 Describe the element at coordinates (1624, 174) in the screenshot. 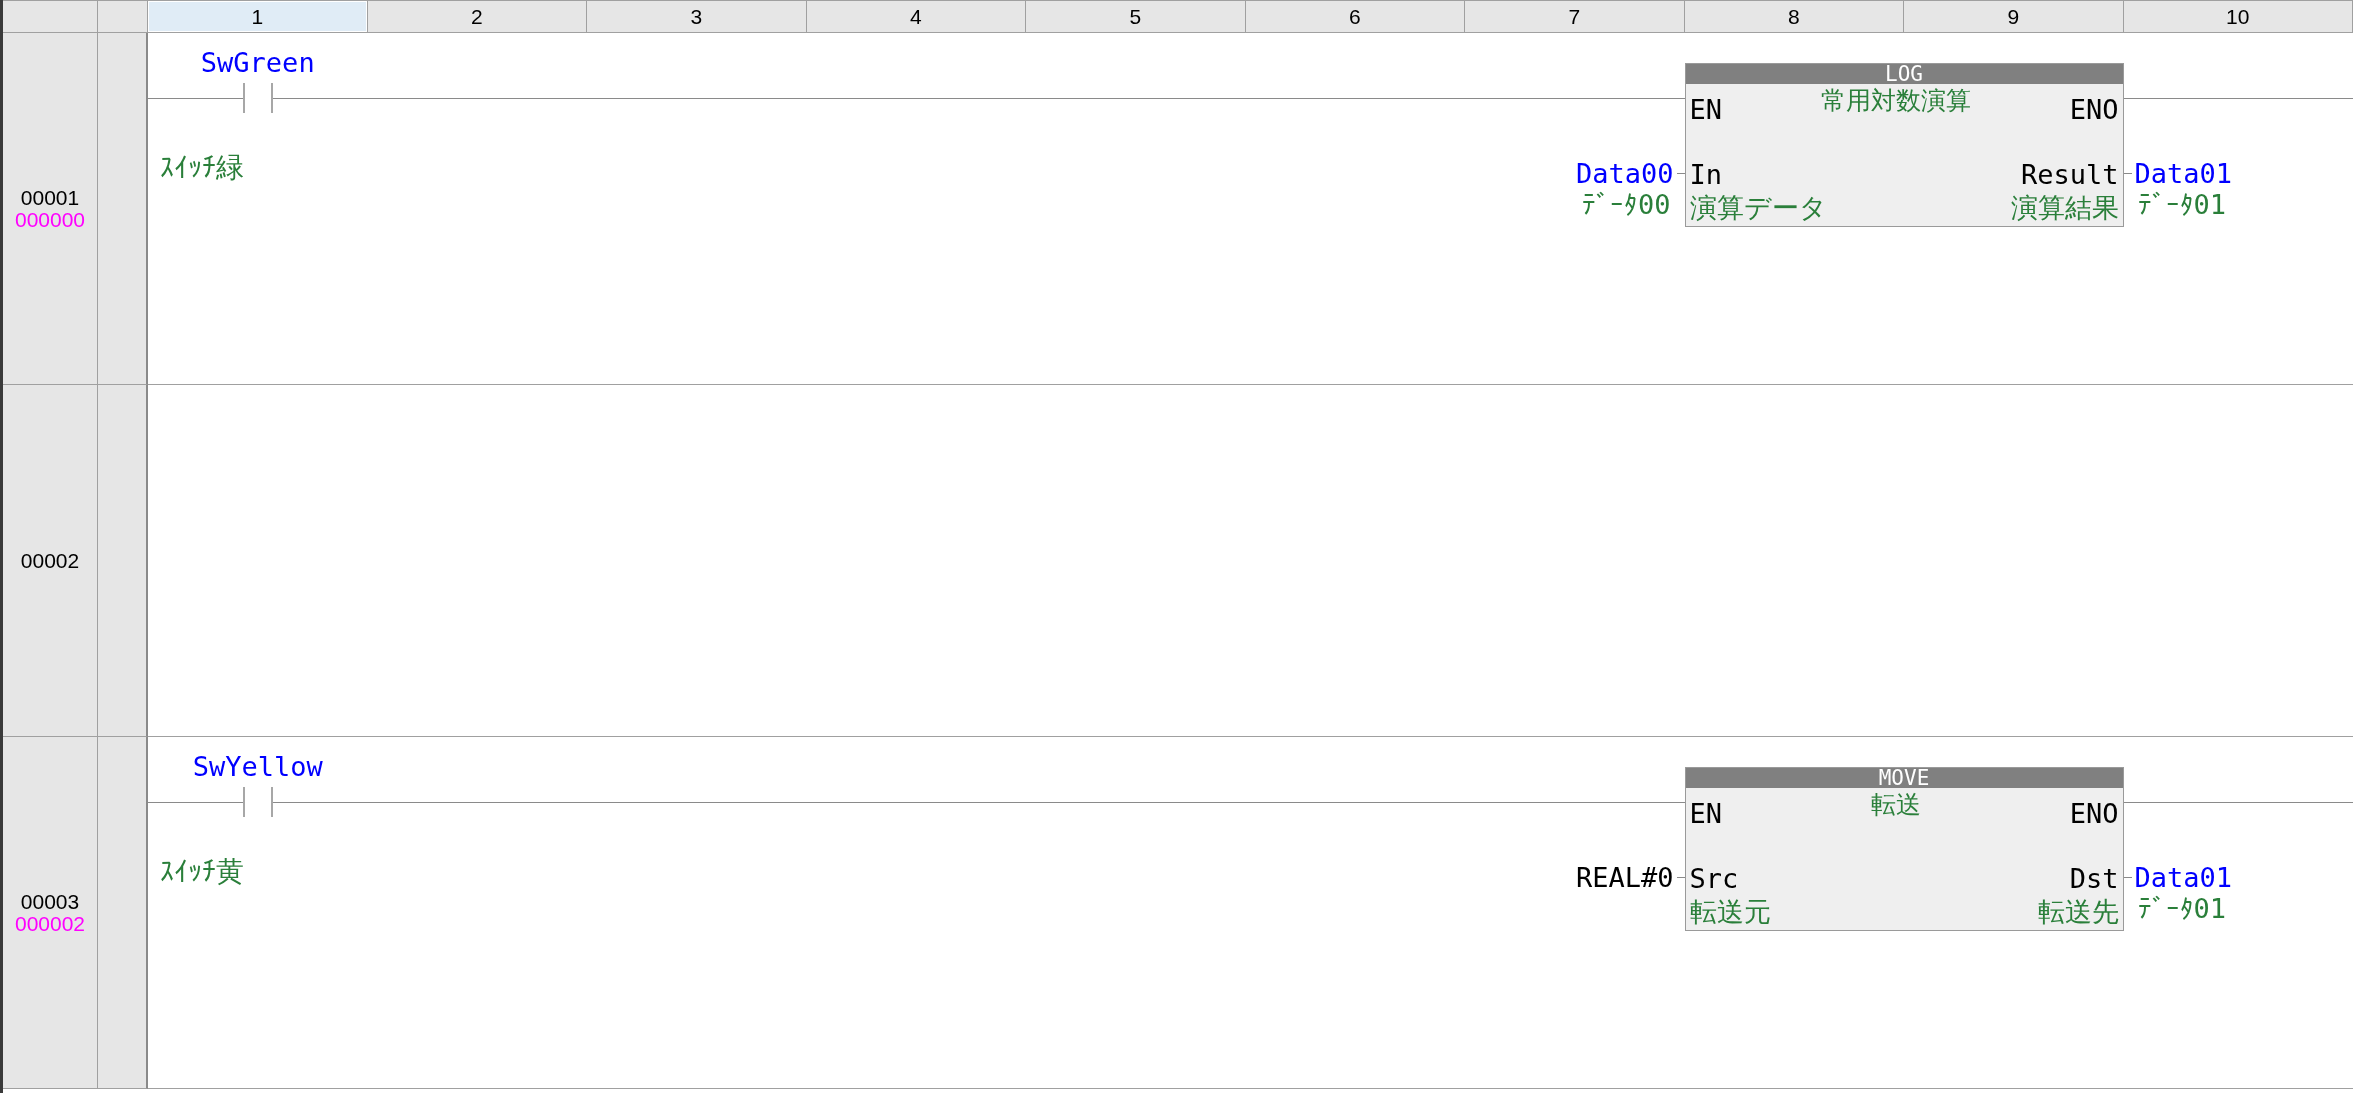

I see `operand-label: Data00` at that location.